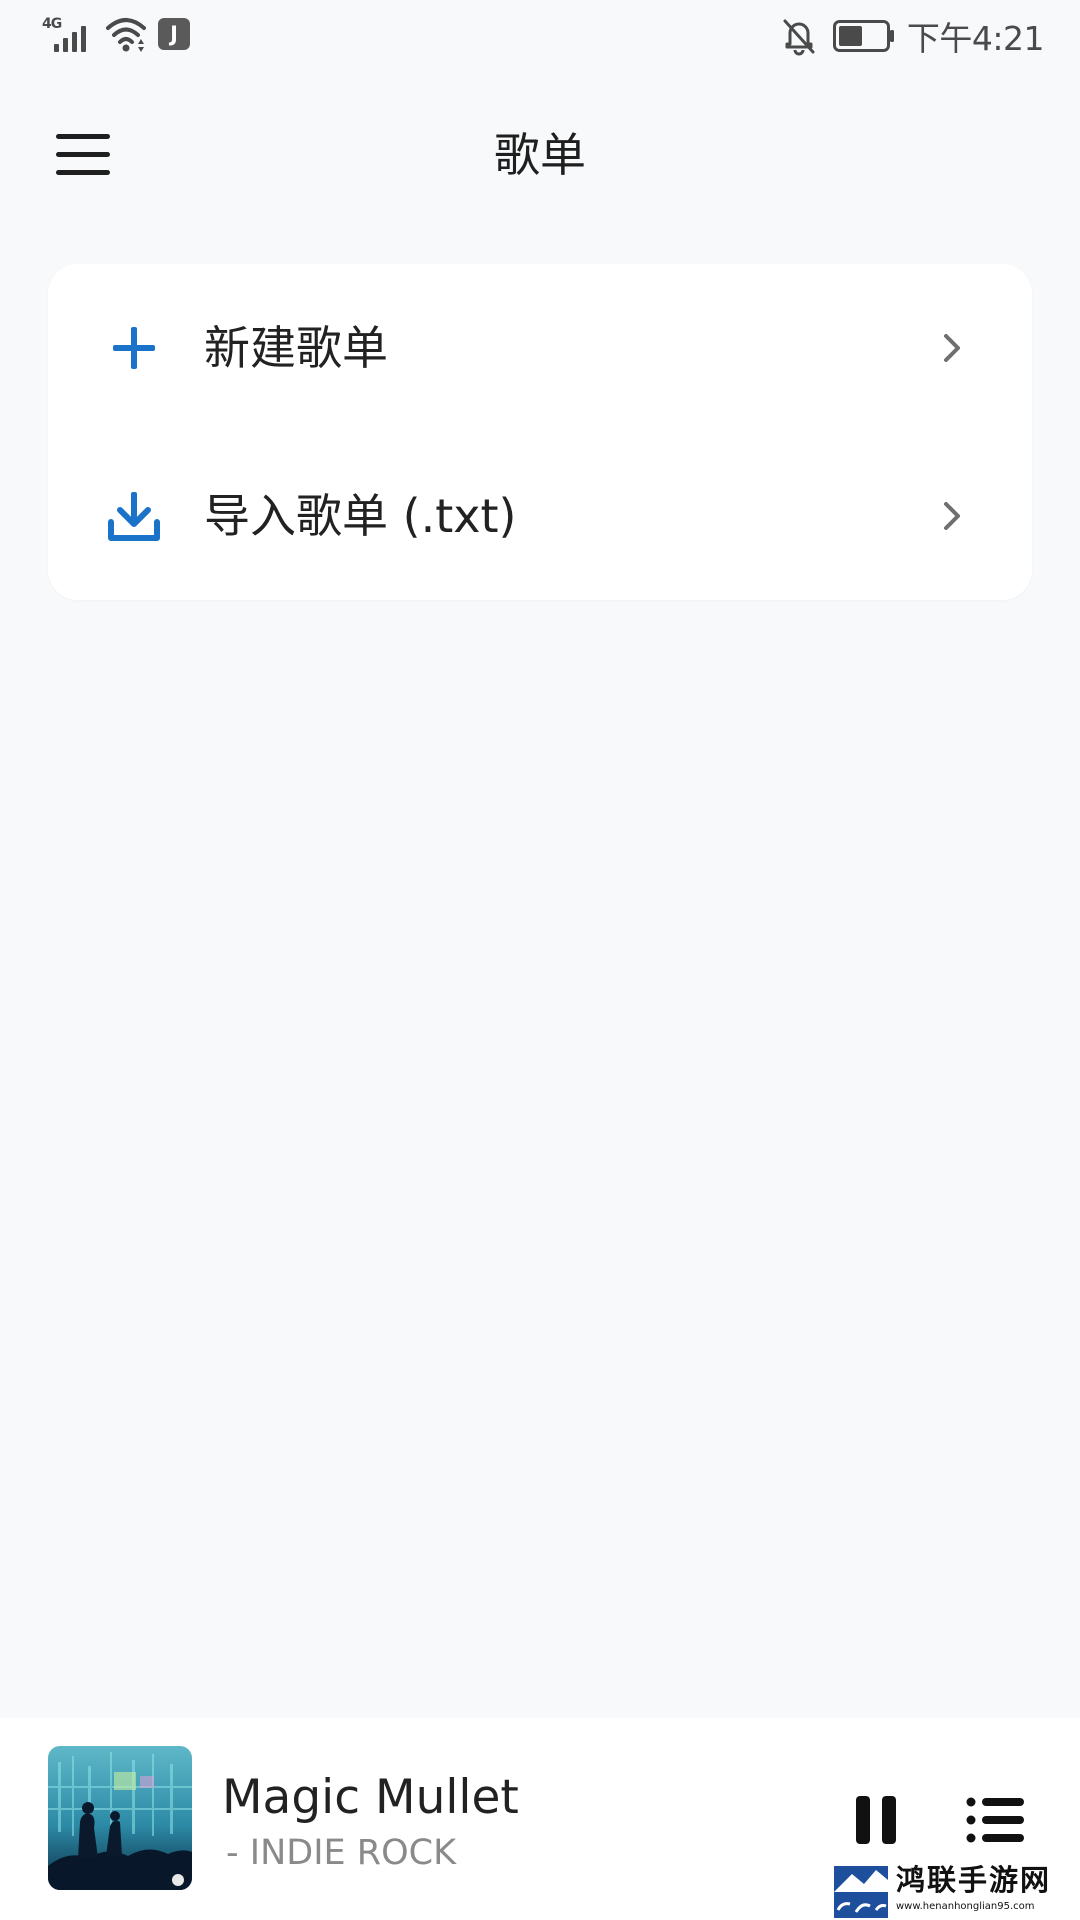 Image resolution: width=1080 pixels, height=1920 pixels. I want to click on watermark: 鸿联手游网 www.henanhonglian95.com, so click(956, 1891).